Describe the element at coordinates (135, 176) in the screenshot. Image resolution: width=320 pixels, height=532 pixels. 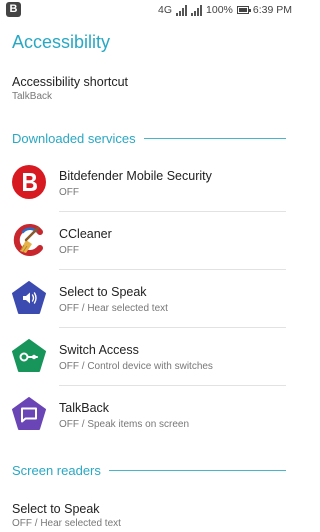
I see `service-title: Bitdefender Mobile Security` at that location.